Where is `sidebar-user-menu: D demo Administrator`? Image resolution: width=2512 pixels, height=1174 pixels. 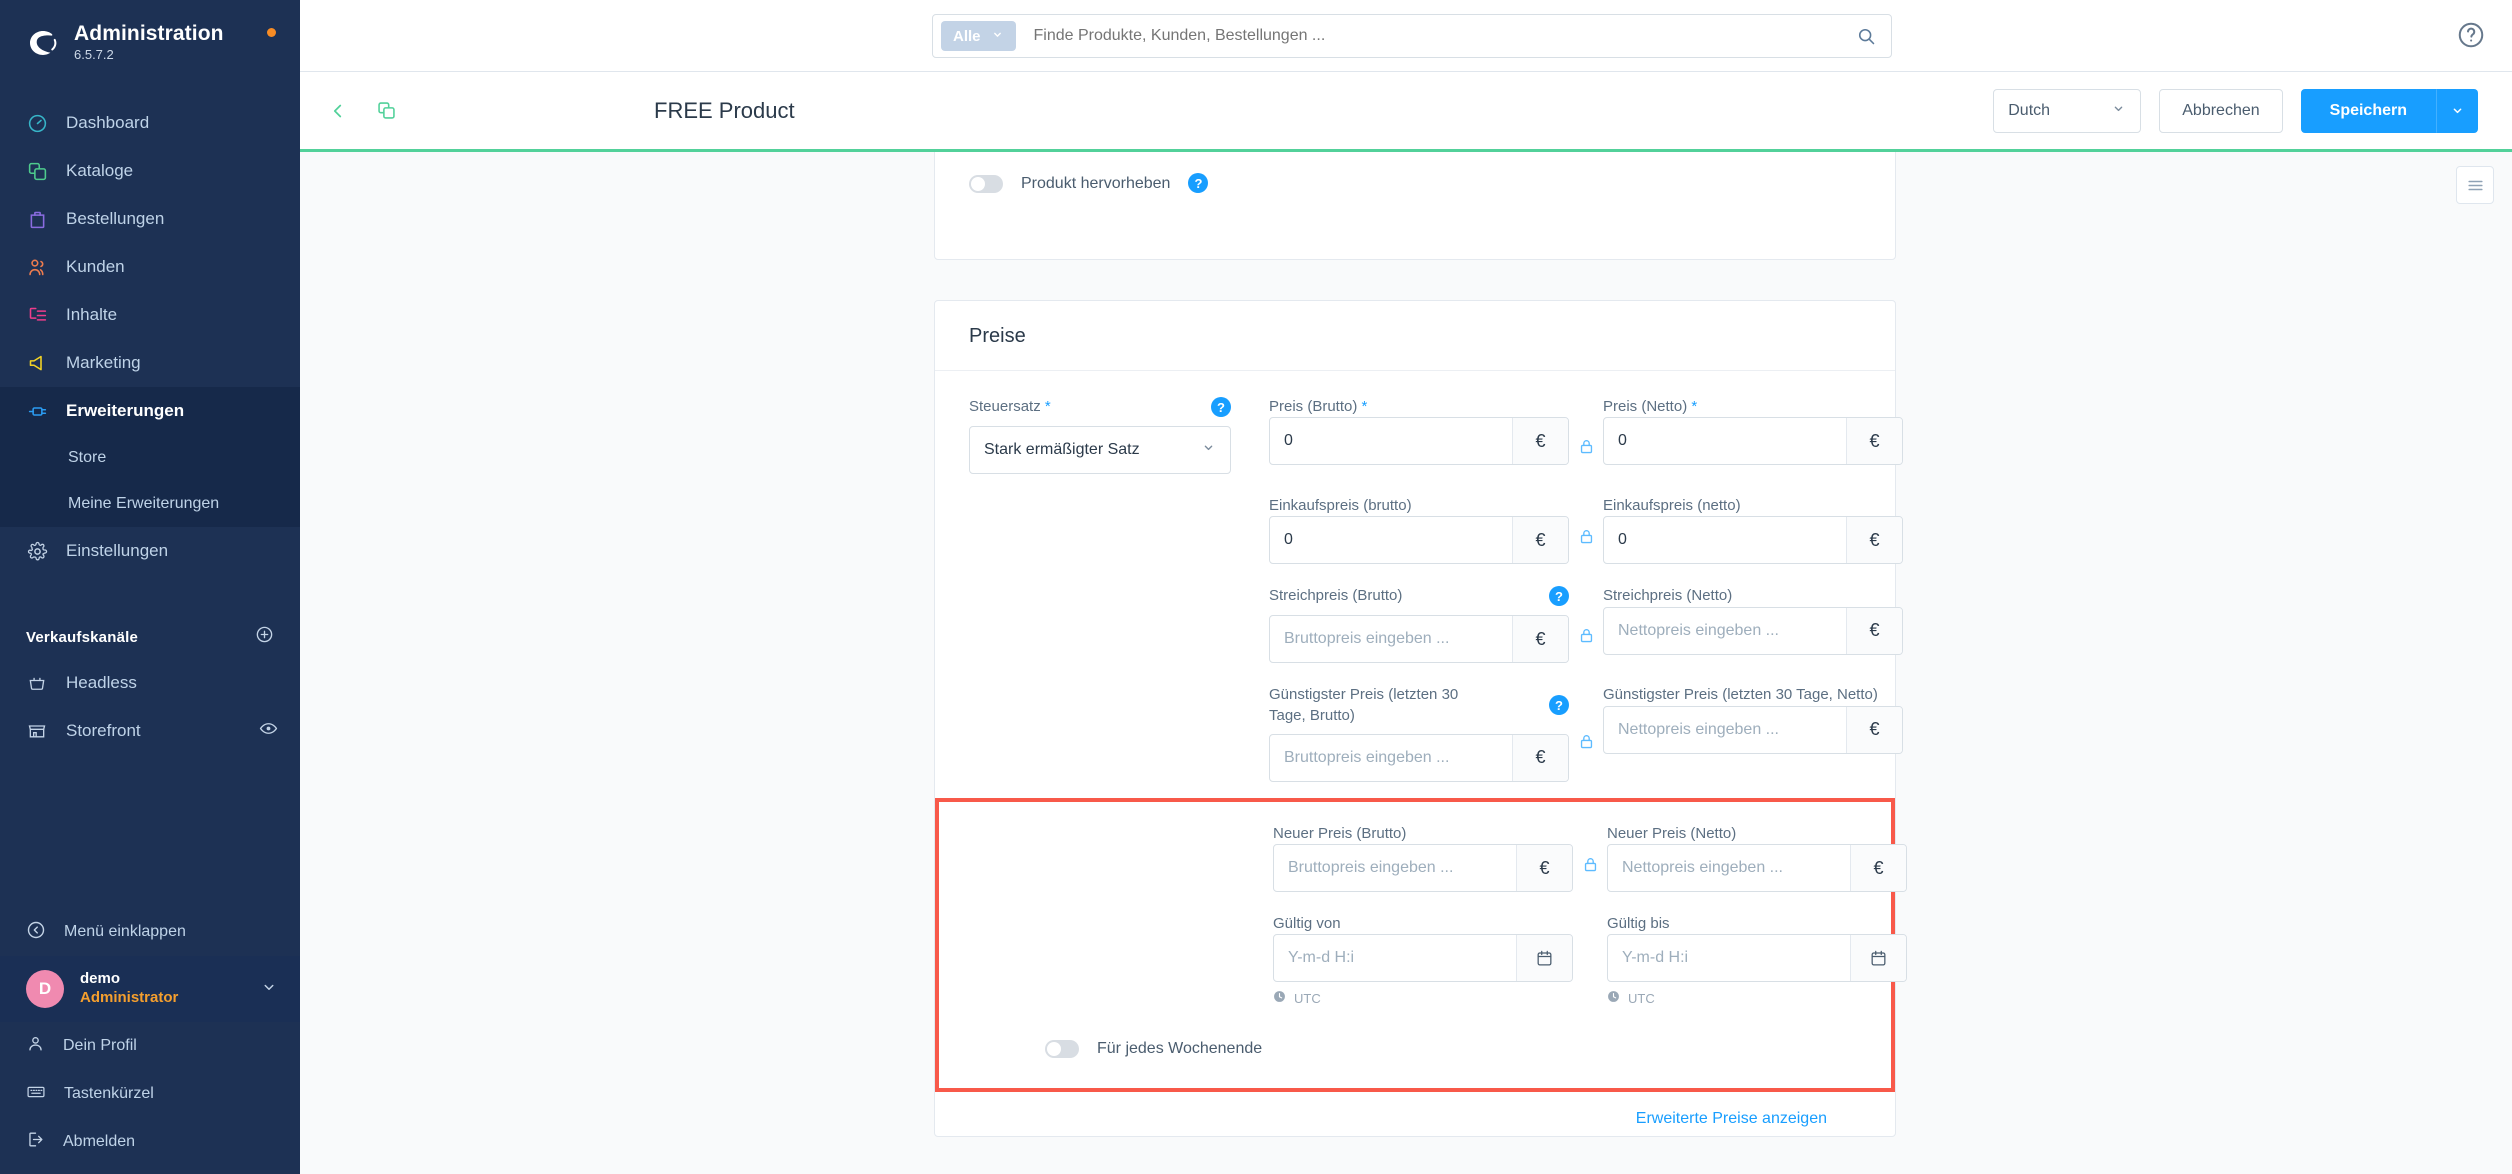 sidebar-user-menu: D demo Administrator is located at coordinates (150, 989).